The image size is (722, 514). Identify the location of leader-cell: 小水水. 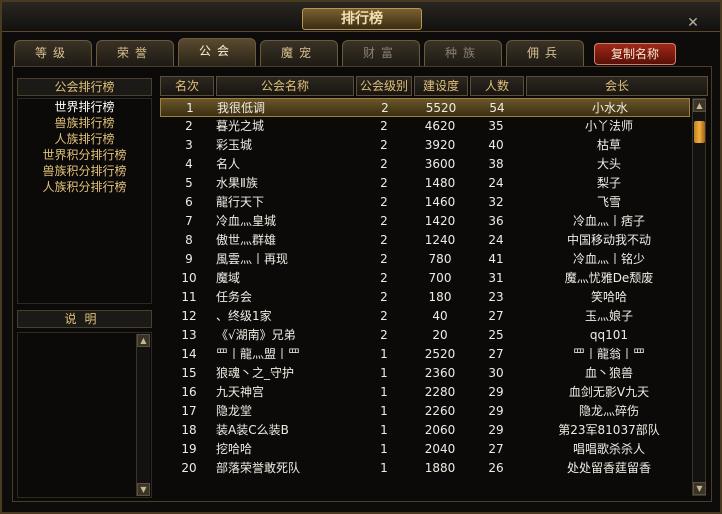
(609, 108).